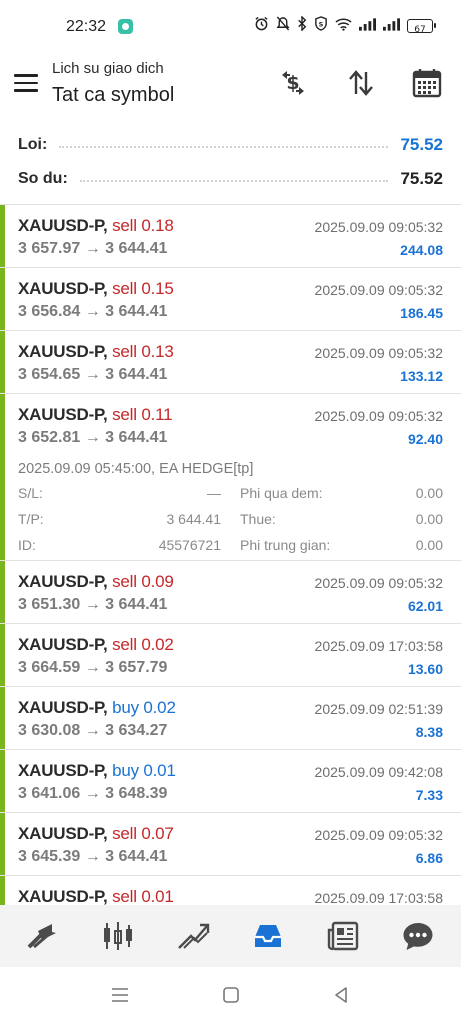 The height and width of the screenshot is (1024, 461). I want to click on swap-label: Phi qua dem:, so click(281, 493).